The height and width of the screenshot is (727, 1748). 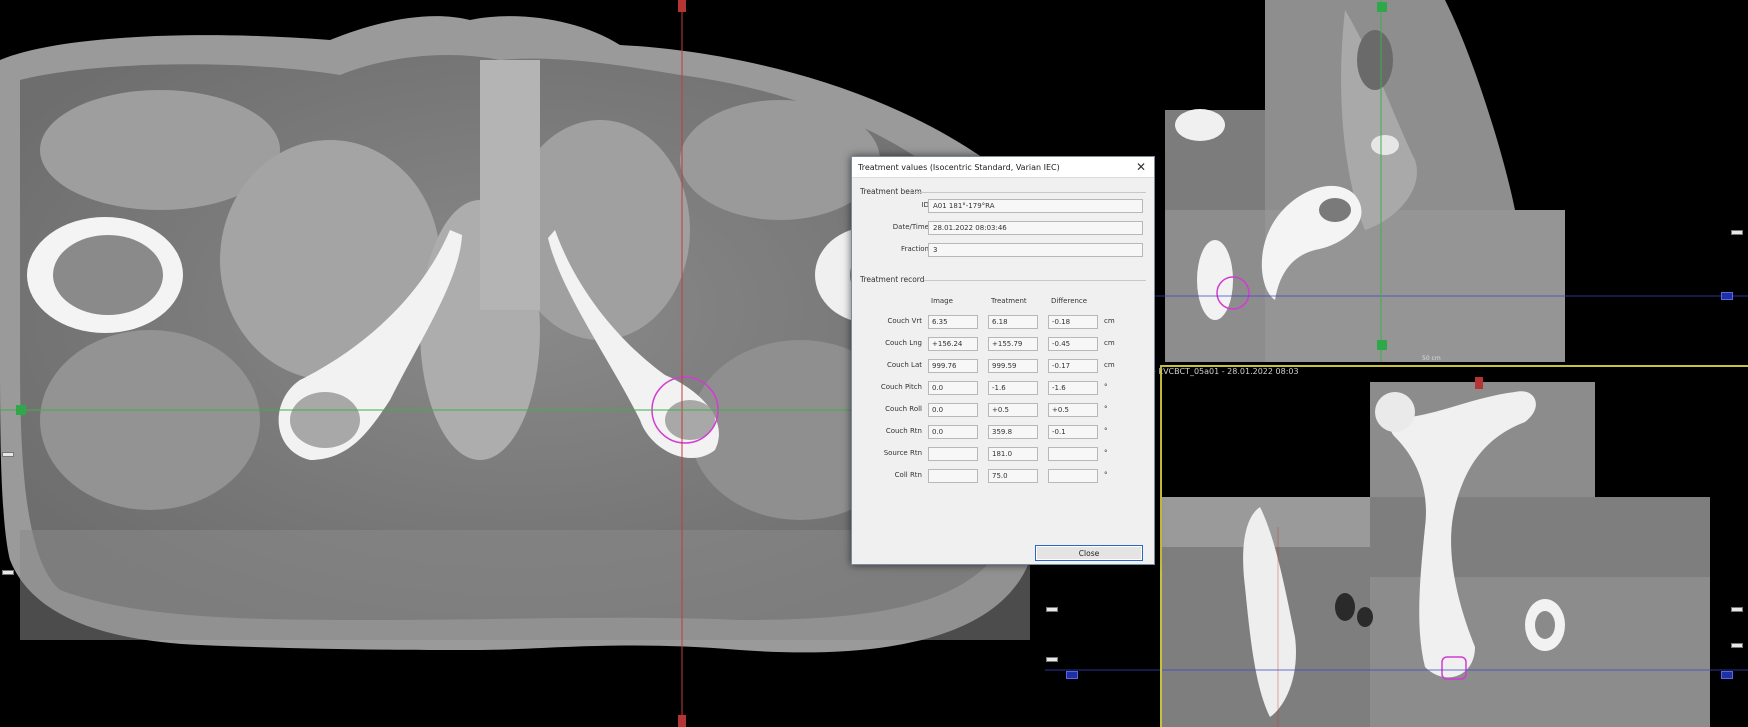 I want to click on record-treatment-value: 999.59, so click(x=1013, y=366).